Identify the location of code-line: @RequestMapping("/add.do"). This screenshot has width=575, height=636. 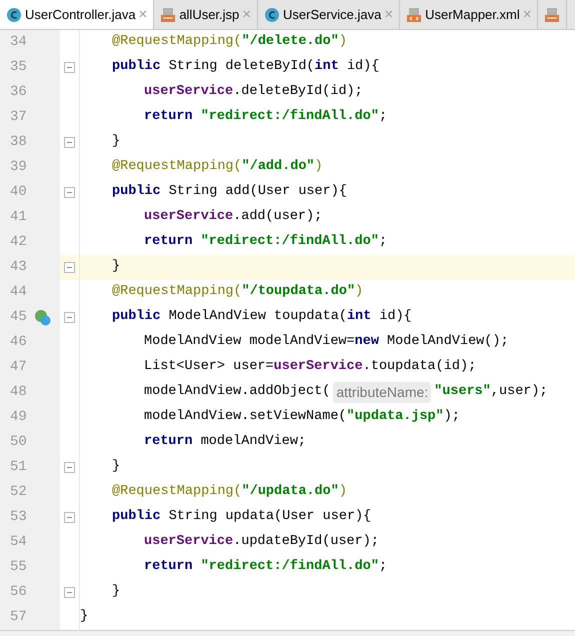
(217, 167).